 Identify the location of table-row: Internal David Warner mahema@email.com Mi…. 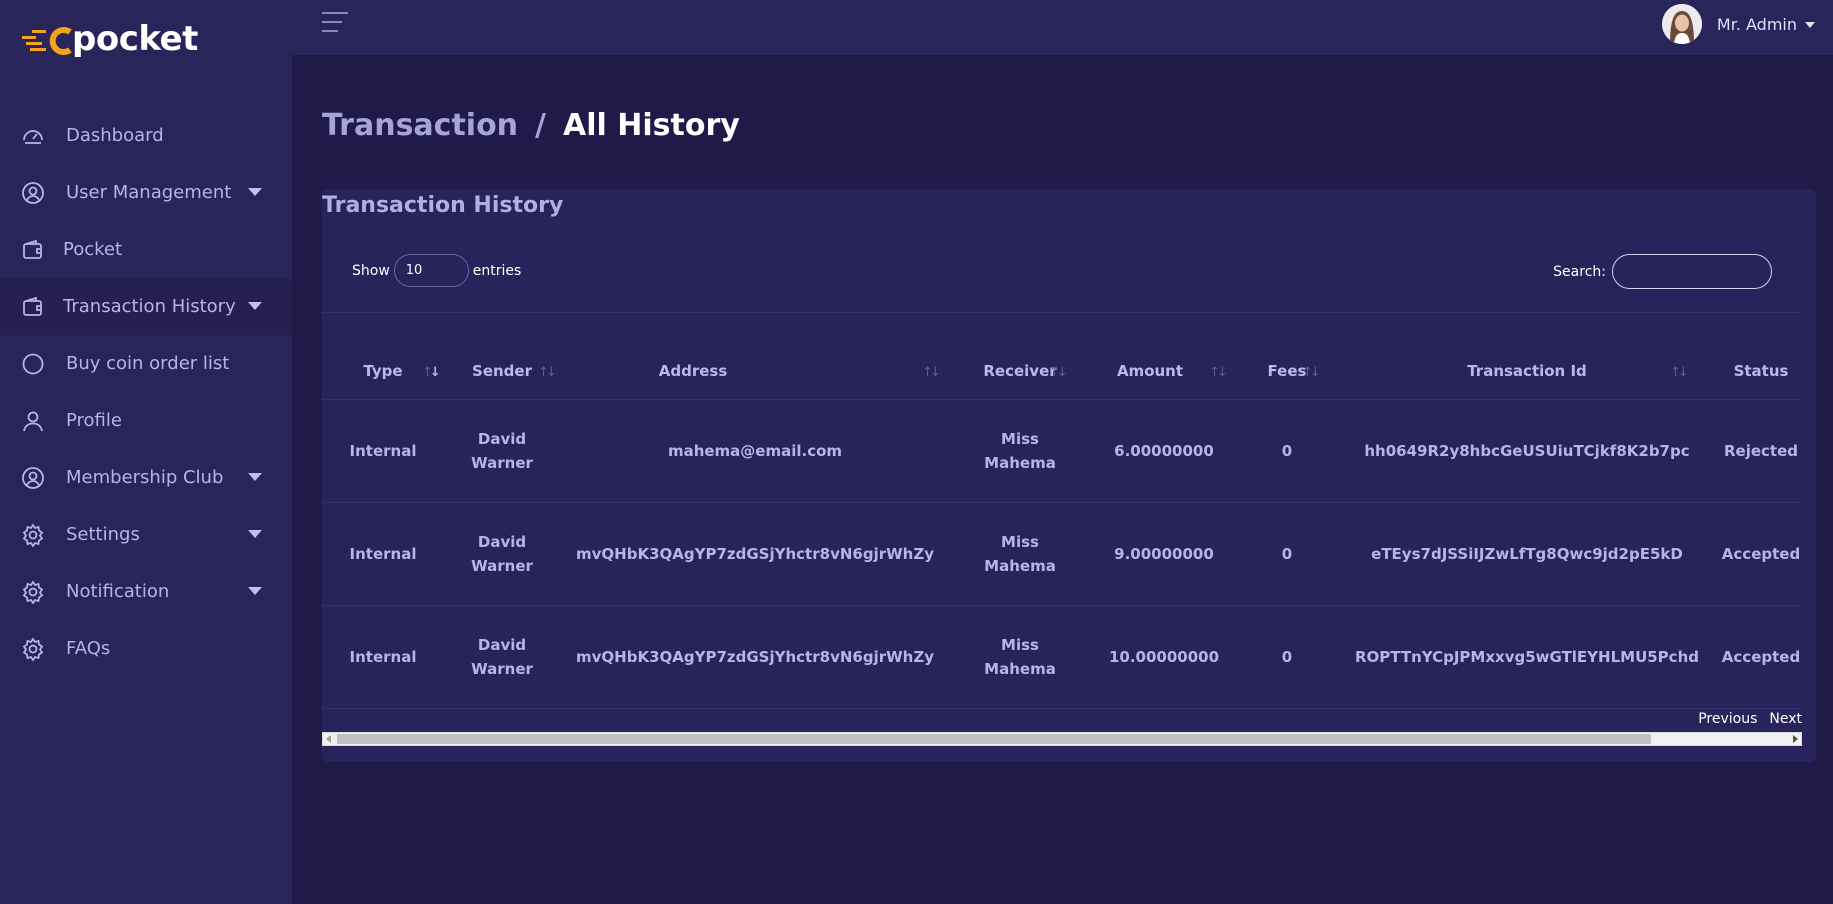
(1062, 451).